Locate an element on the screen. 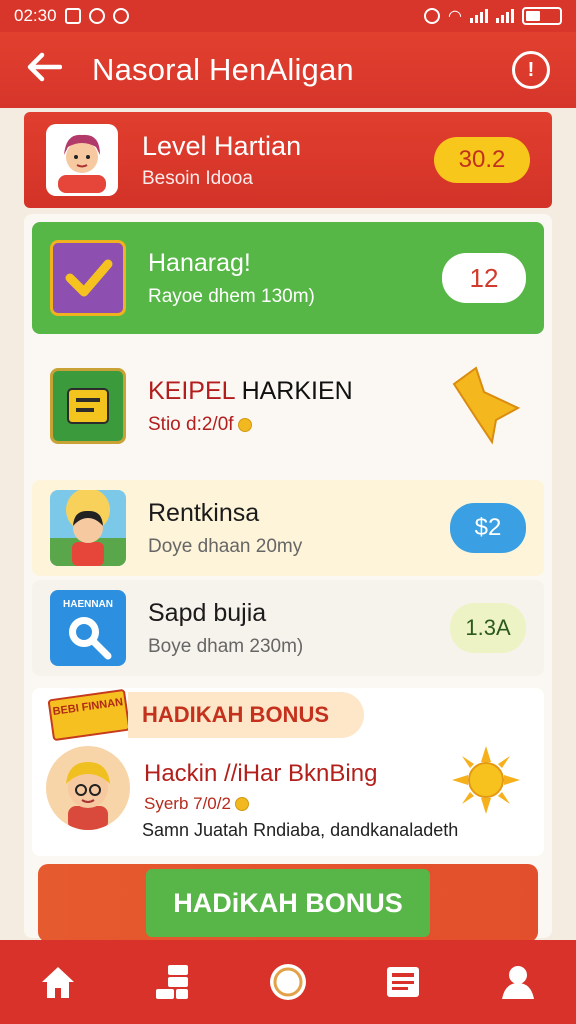 The image size is (576, 1024). status-time: 02:30 is located at coordinates (35, 15).